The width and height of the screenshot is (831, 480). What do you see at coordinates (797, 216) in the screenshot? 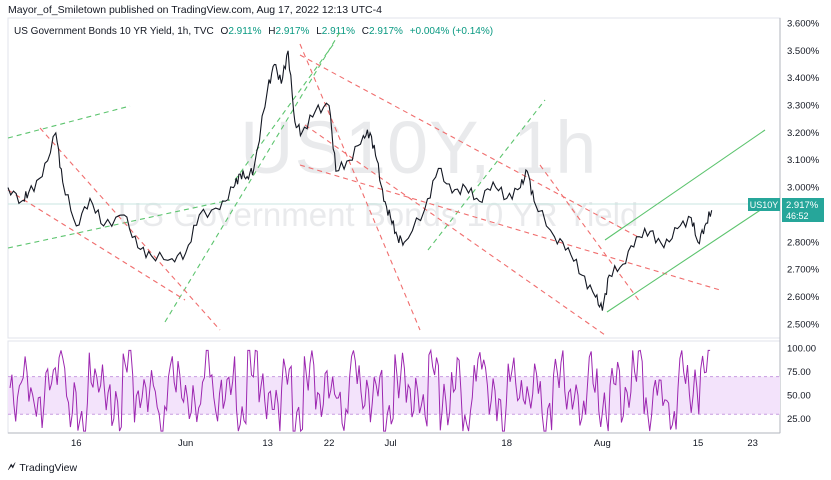
I see `price-badge-countdown: 46:52` at bounding box center [797, 216].